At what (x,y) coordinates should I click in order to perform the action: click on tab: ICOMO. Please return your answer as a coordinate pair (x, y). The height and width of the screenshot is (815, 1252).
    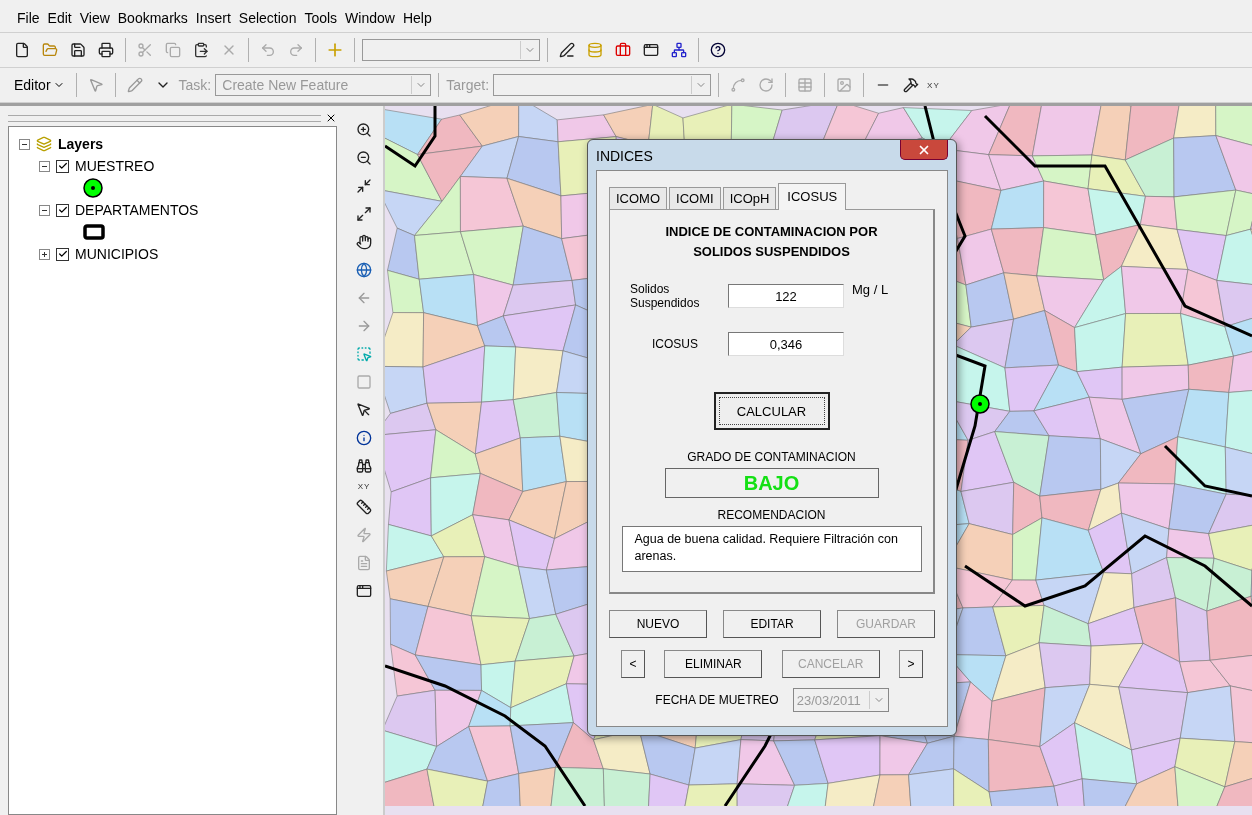
    Looking at the image, I should click on (638, 198).